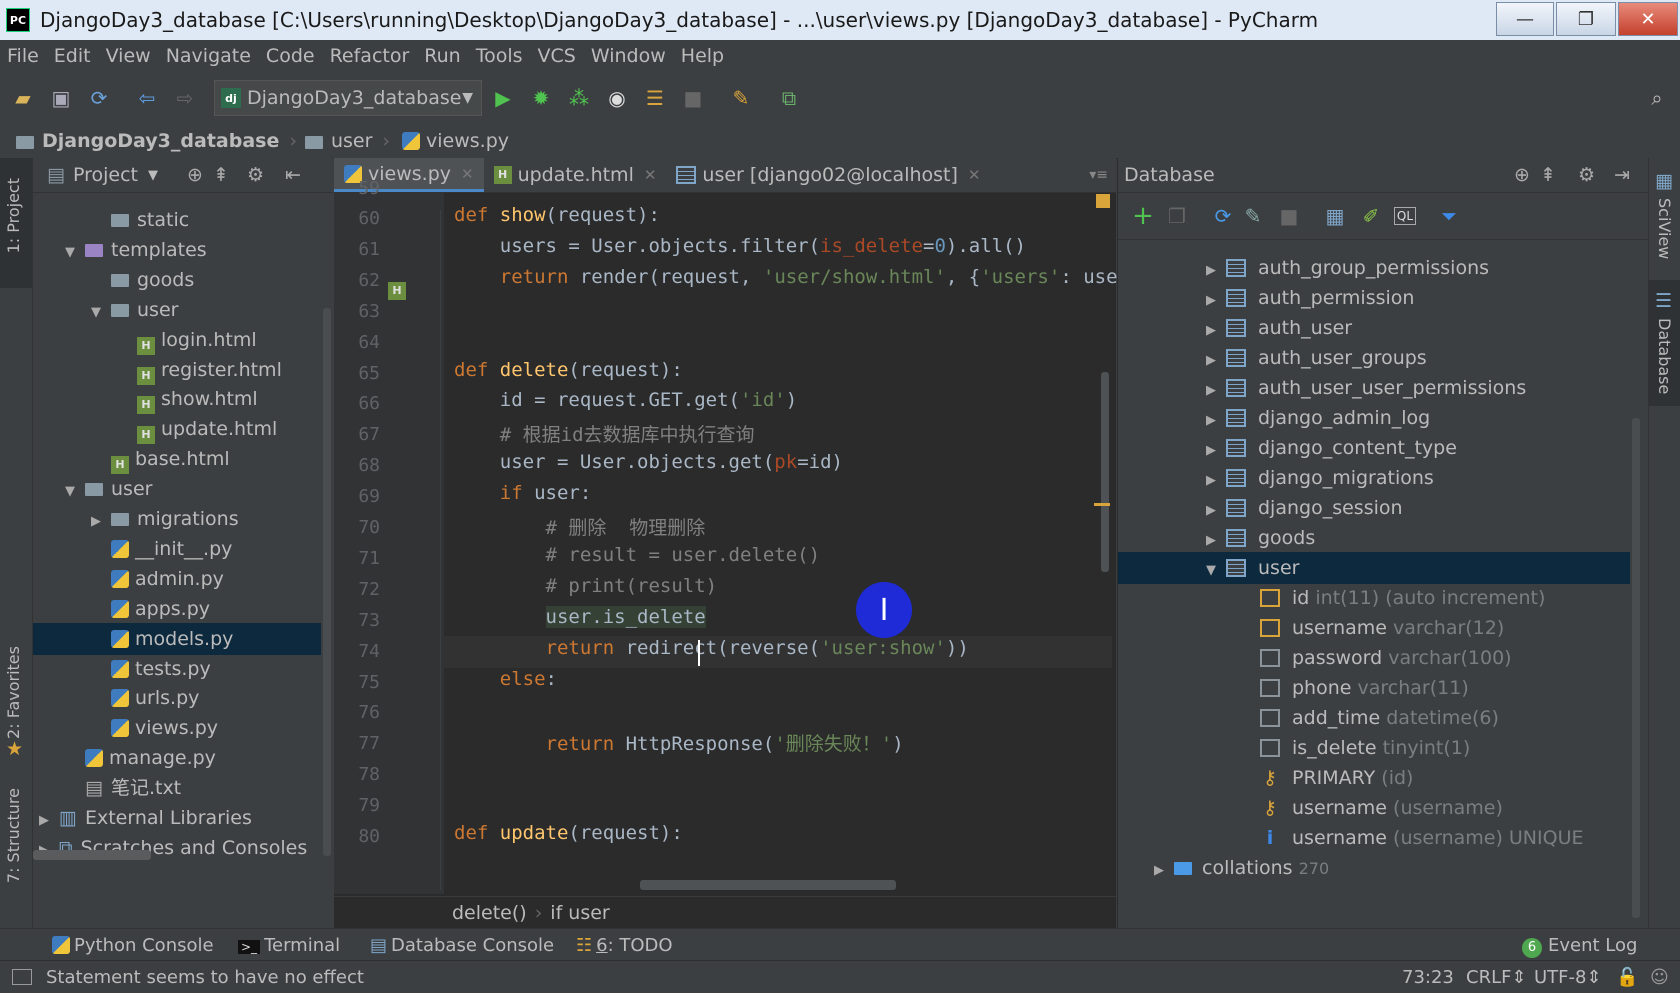 Image resolution: width=1680 pixels, height=993 pixels. I want to click on db-table-item: ▶ auth_group_permissions, so click(1347, 268).